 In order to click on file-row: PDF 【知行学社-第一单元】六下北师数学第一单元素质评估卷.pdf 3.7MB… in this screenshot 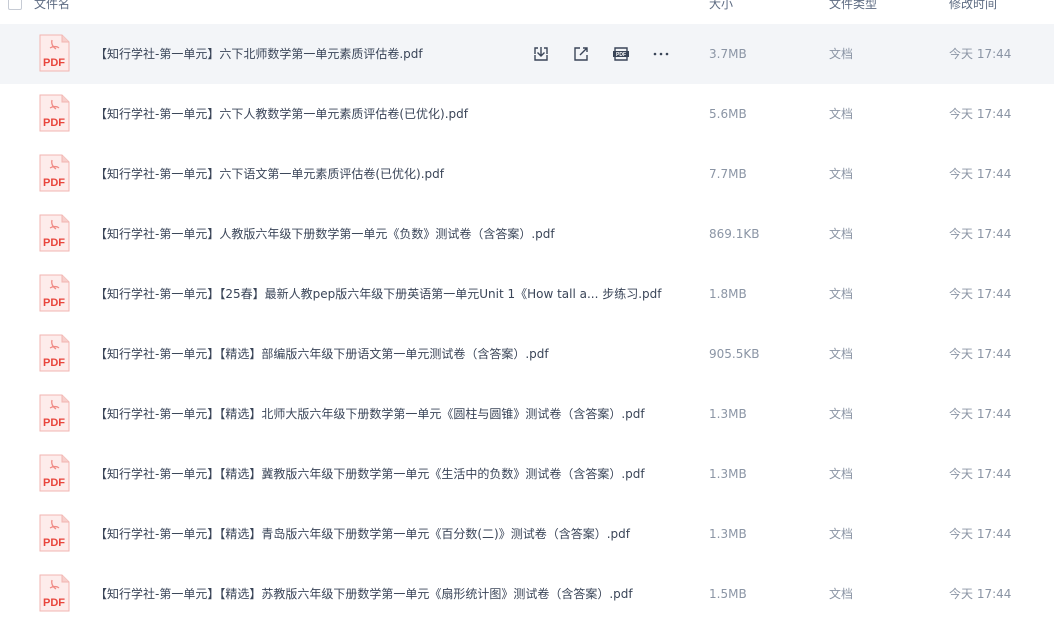, I will do `click(527, 54)`.